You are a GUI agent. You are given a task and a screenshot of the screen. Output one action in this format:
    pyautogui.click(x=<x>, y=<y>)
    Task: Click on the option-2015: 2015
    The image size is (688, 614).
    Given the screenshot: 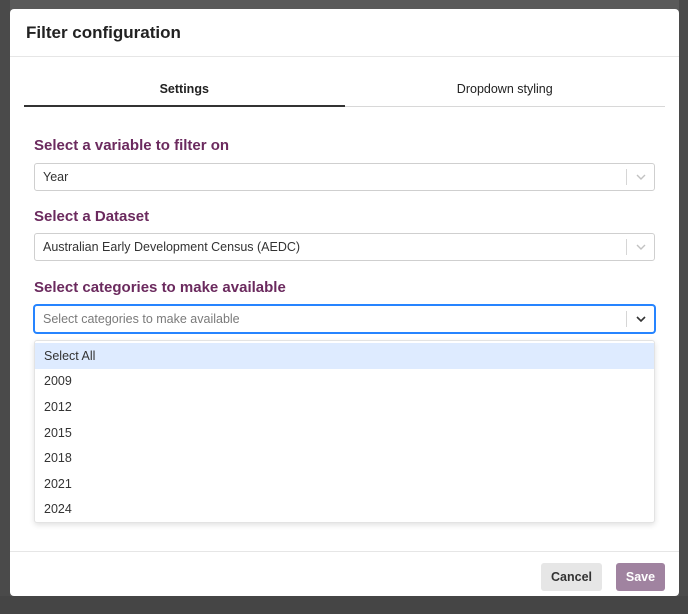 What is the action you would take?
    pyautogui.click(x=344, y=433)
    